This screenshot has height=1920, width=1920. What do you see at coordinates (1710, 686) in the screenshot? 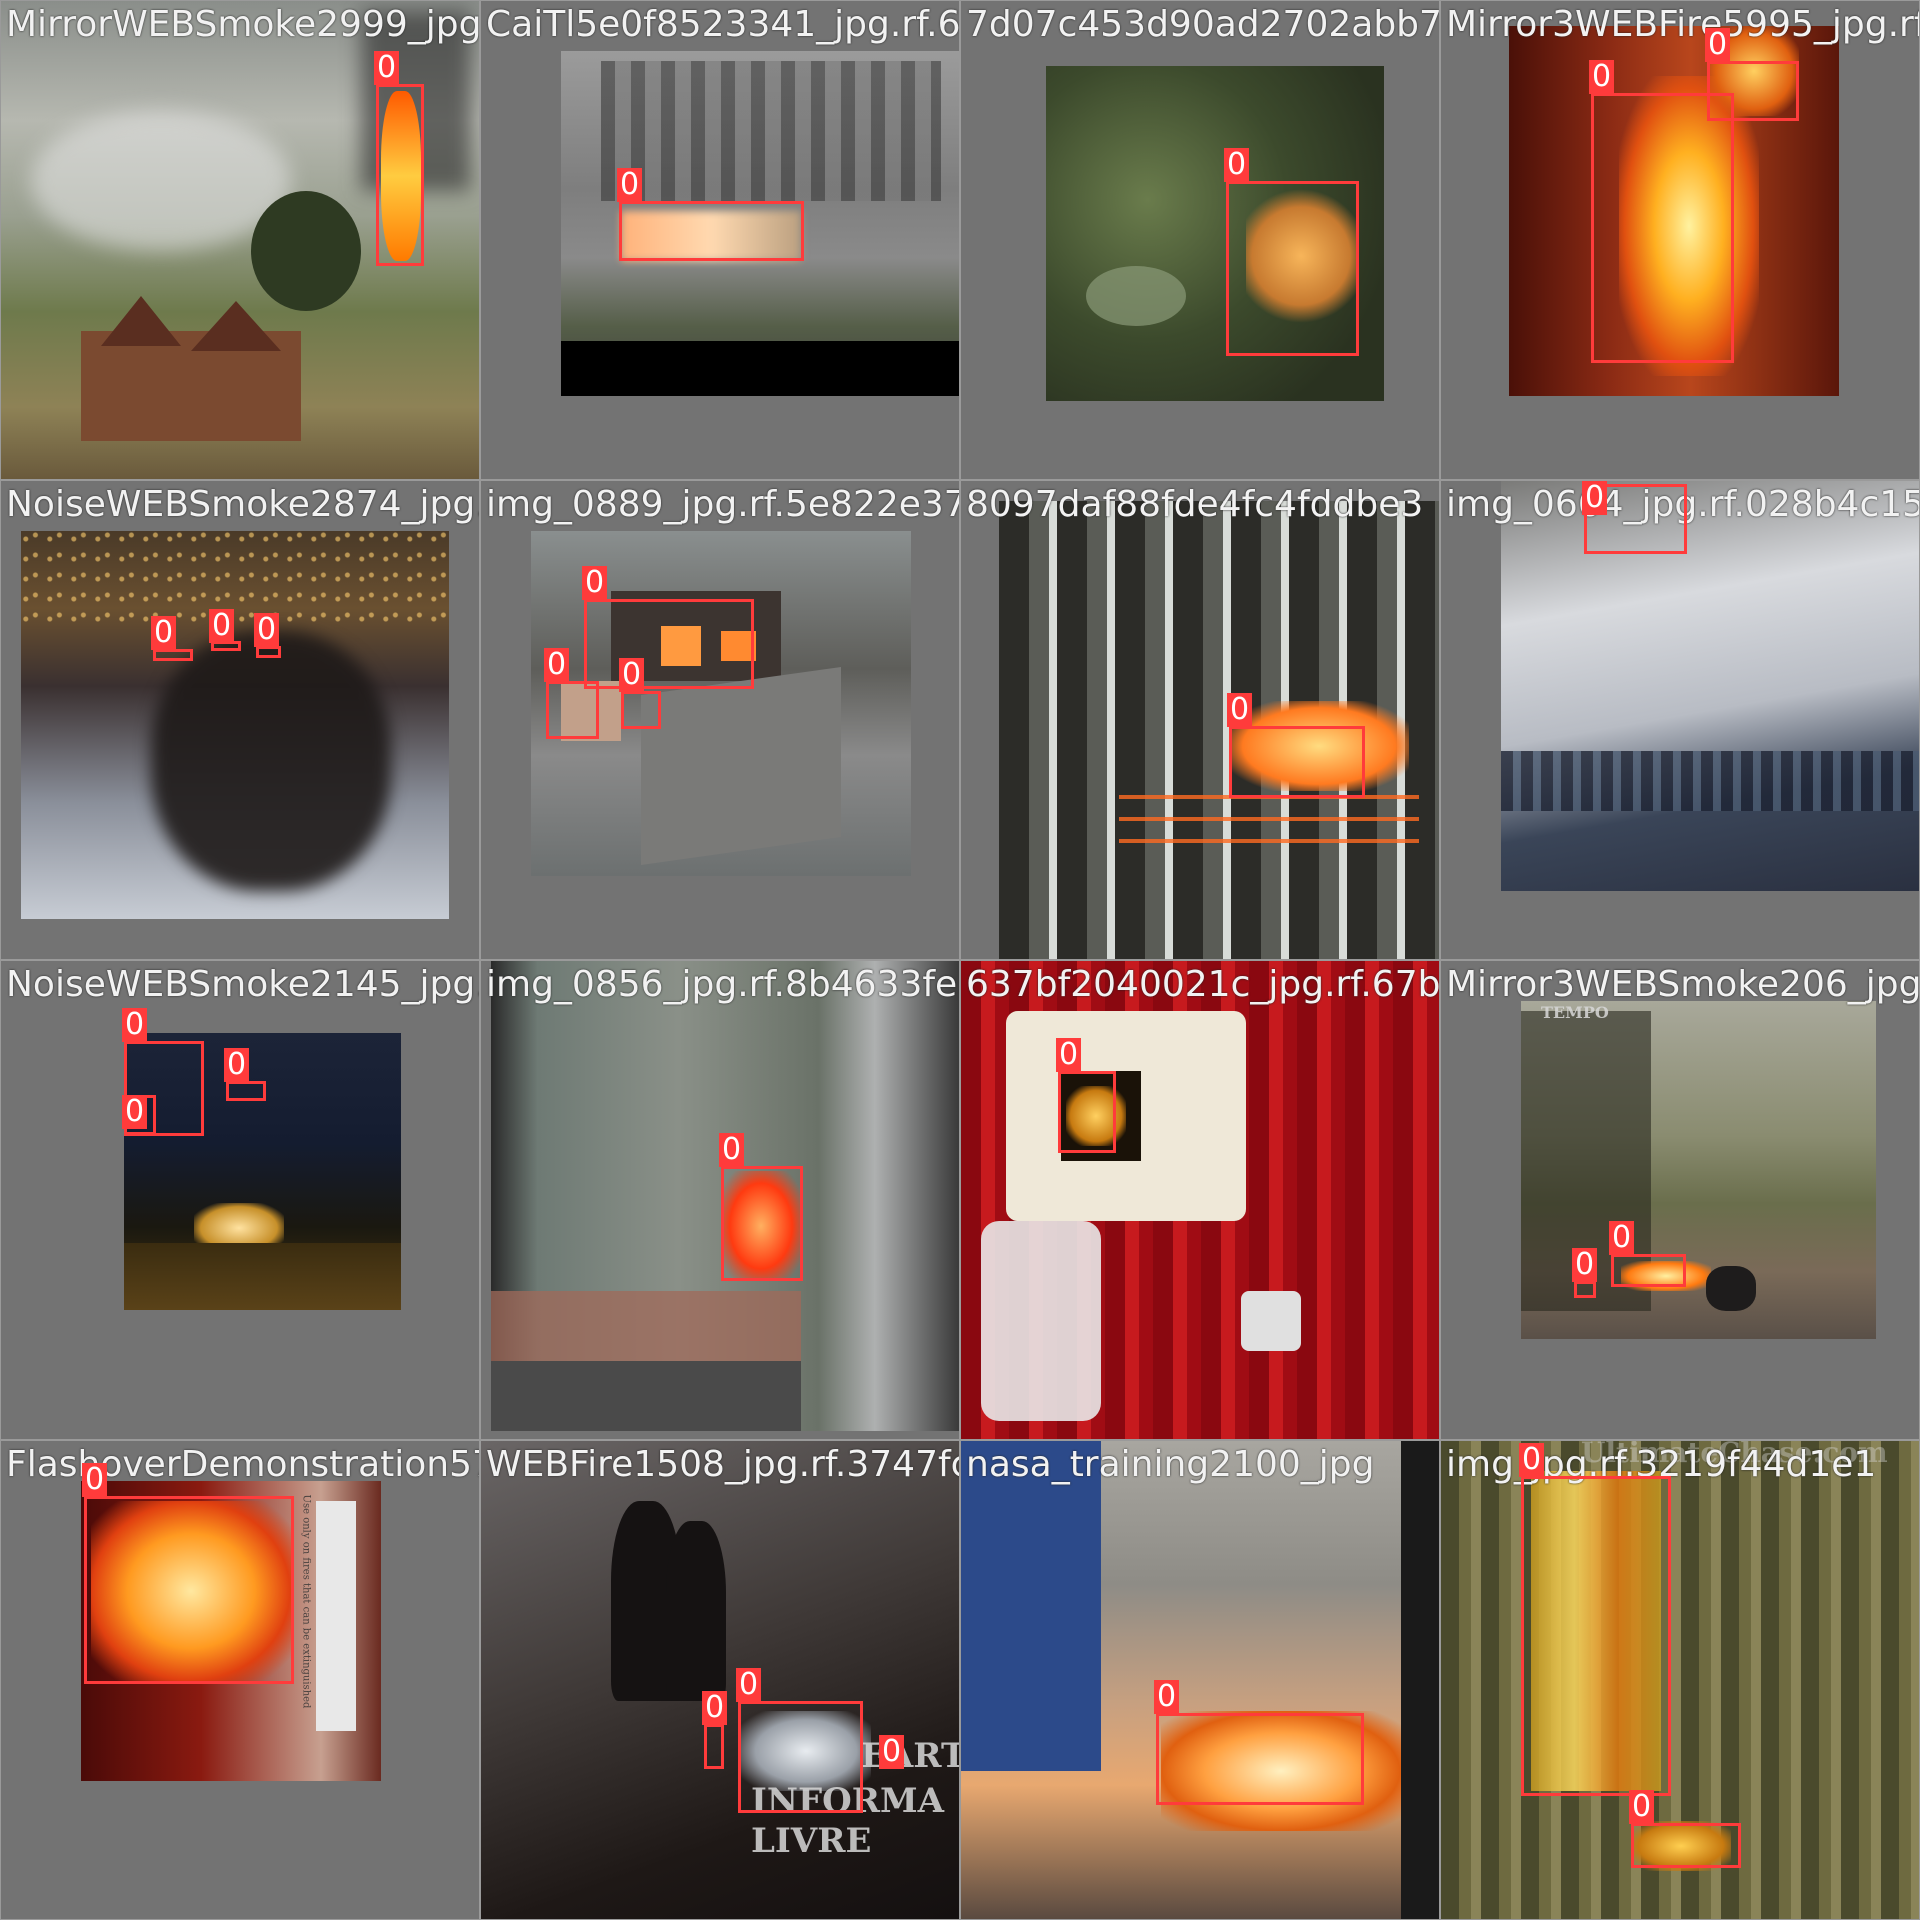
I see `photo-snowy-slope` at bounding box center [1710, 686].